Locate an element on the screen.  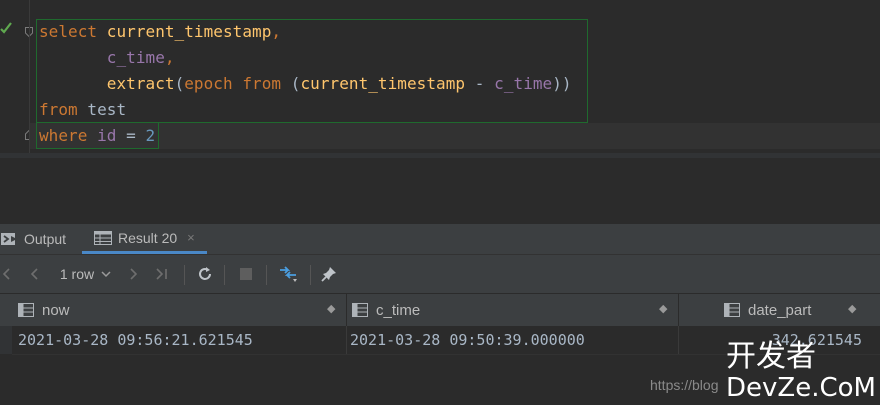
refresh-icon is located at coordinates (205, 274).